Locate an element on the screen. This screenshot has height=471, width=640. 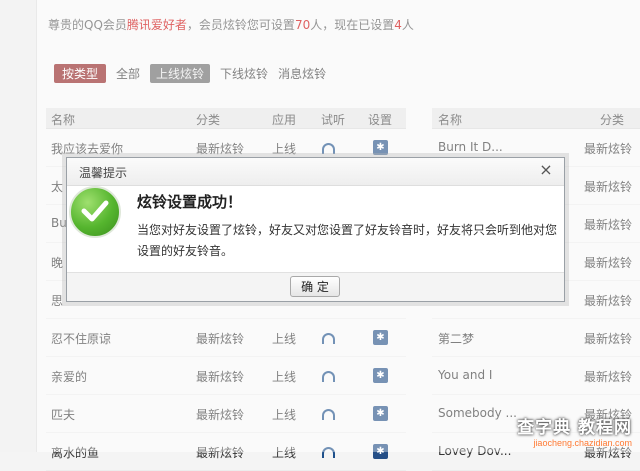
checkmark-icon is located at coordinates (95, 212).